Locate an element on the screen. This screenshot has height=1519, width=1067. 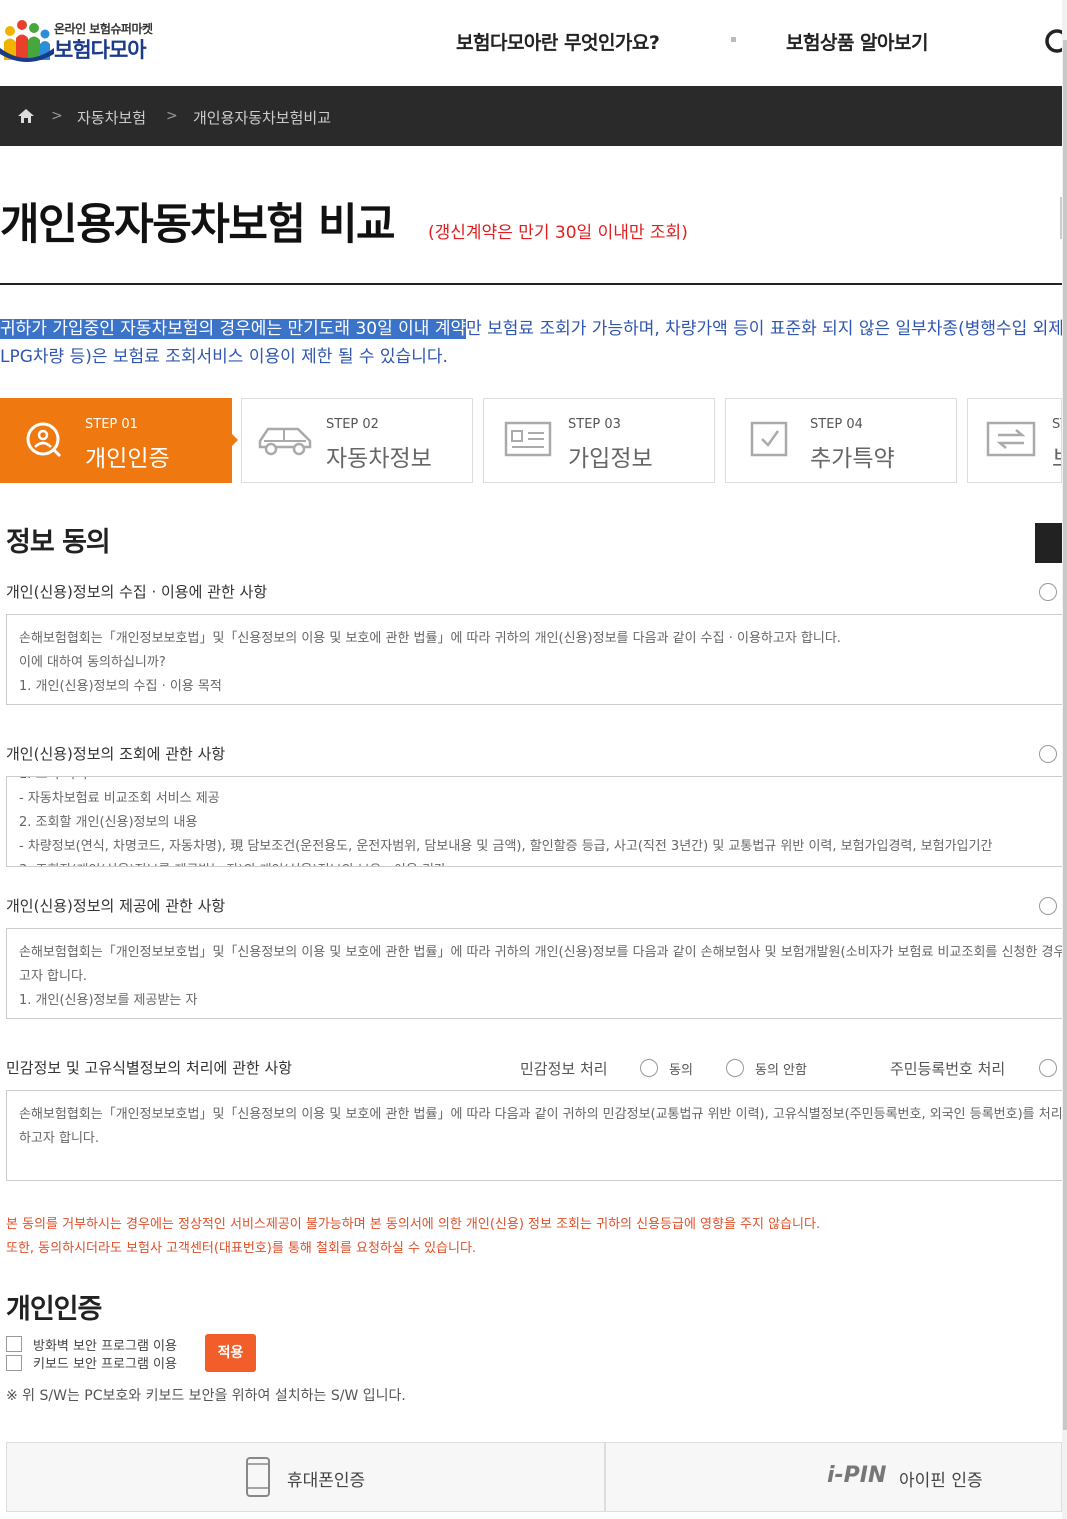
keyboard-security-checkbox is located at coordinates (14, 1363).